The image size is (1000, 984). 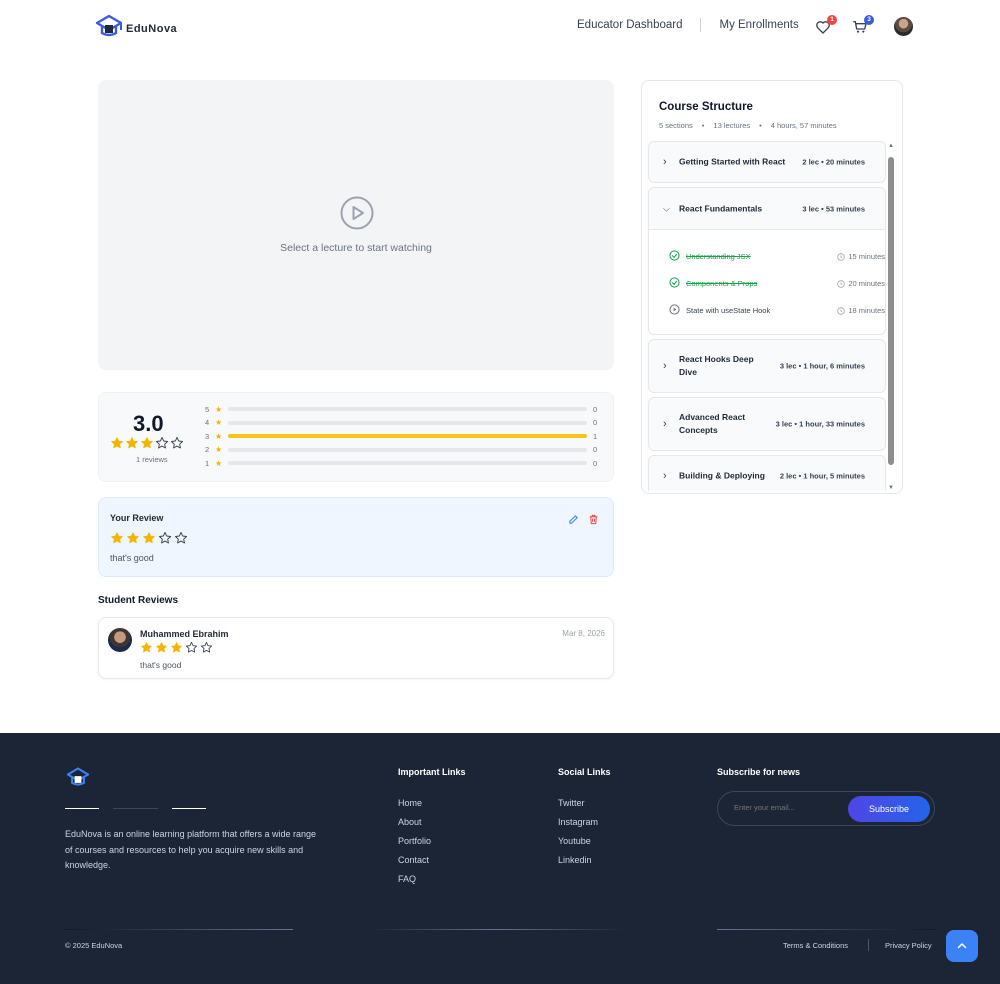 I want to click on footer-link-twitter: Twitter, so click(x=571, y=803).